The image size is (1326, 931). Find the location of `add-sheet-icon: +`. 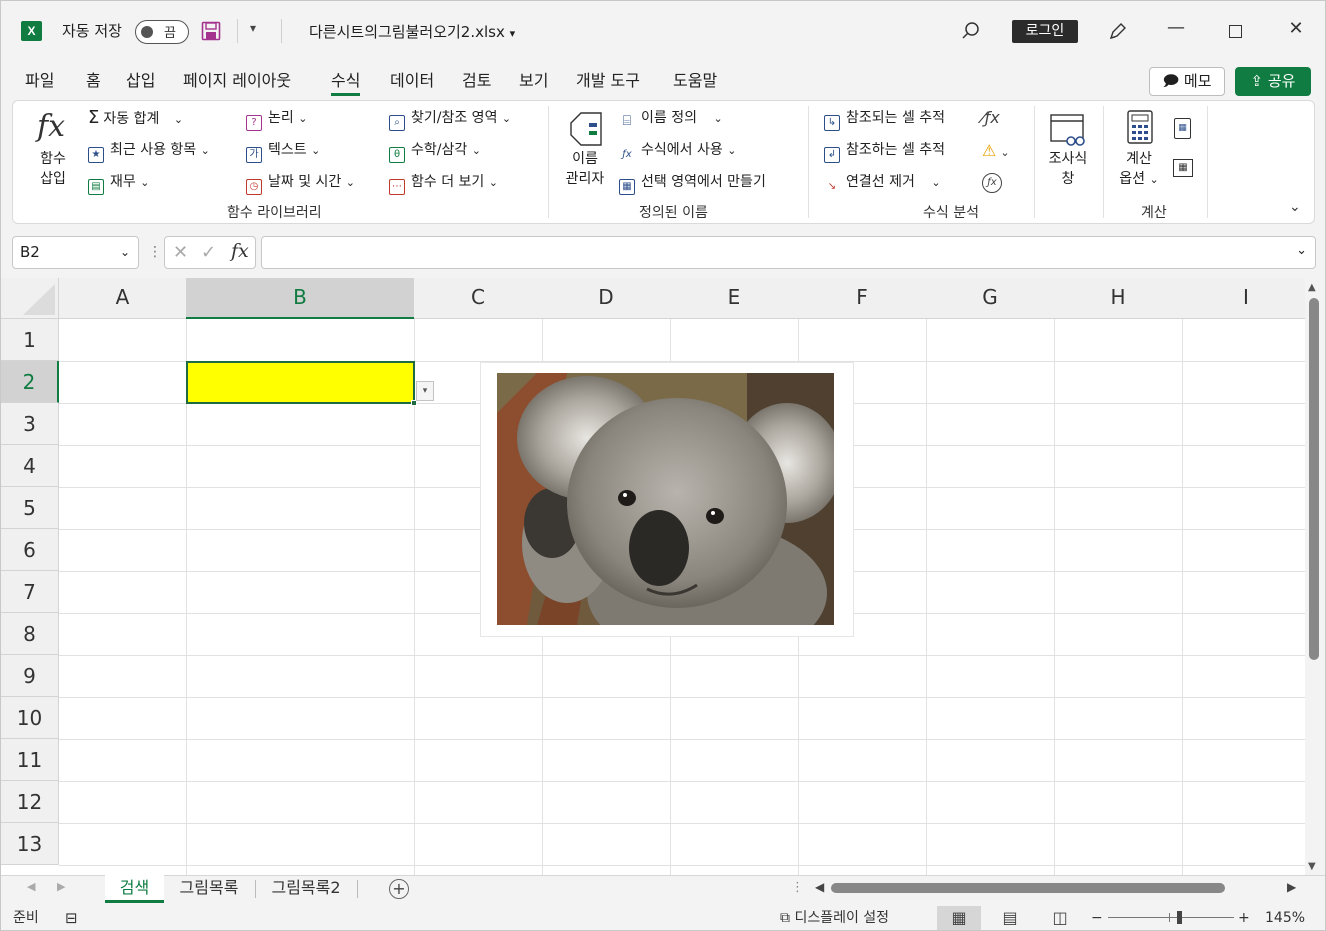

add-sheet-icon: + is located at coordinates (399, 889).